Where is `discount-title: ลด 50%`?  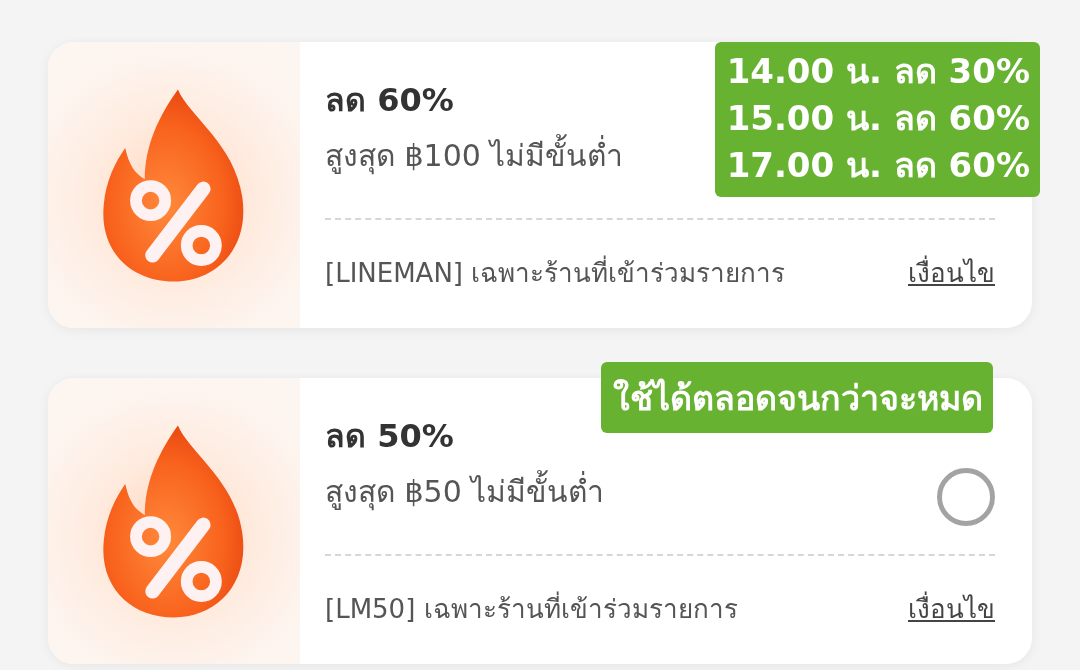 discount-title: ลด 50% is located at coordinates (390, 436).